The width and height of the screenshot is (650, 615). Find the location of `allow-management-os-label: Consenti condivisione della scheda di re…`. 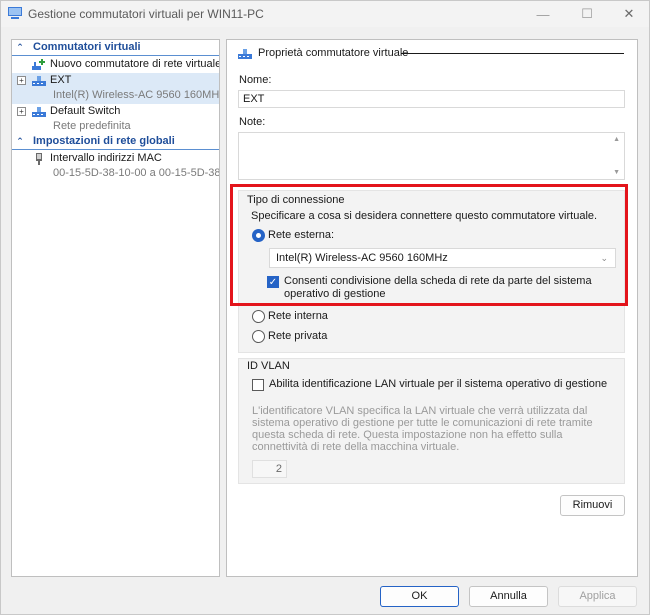

allow-management-os-label: Consenti condivisione della scheda di re… is located at coordinates (451, 288).